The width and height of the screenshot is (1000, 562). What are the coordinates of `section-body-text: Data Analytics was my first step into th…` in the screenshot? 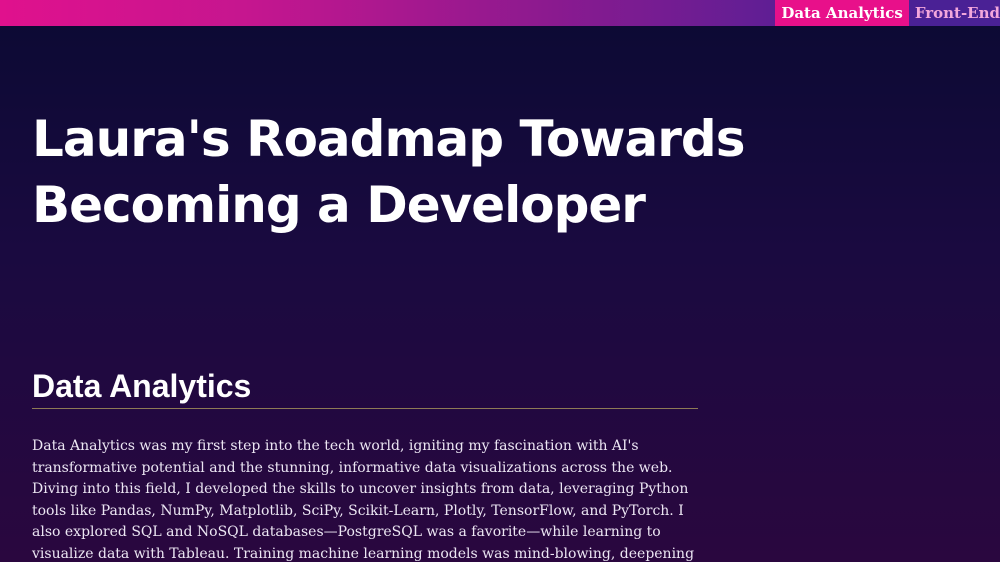 It's located at (363, 500).